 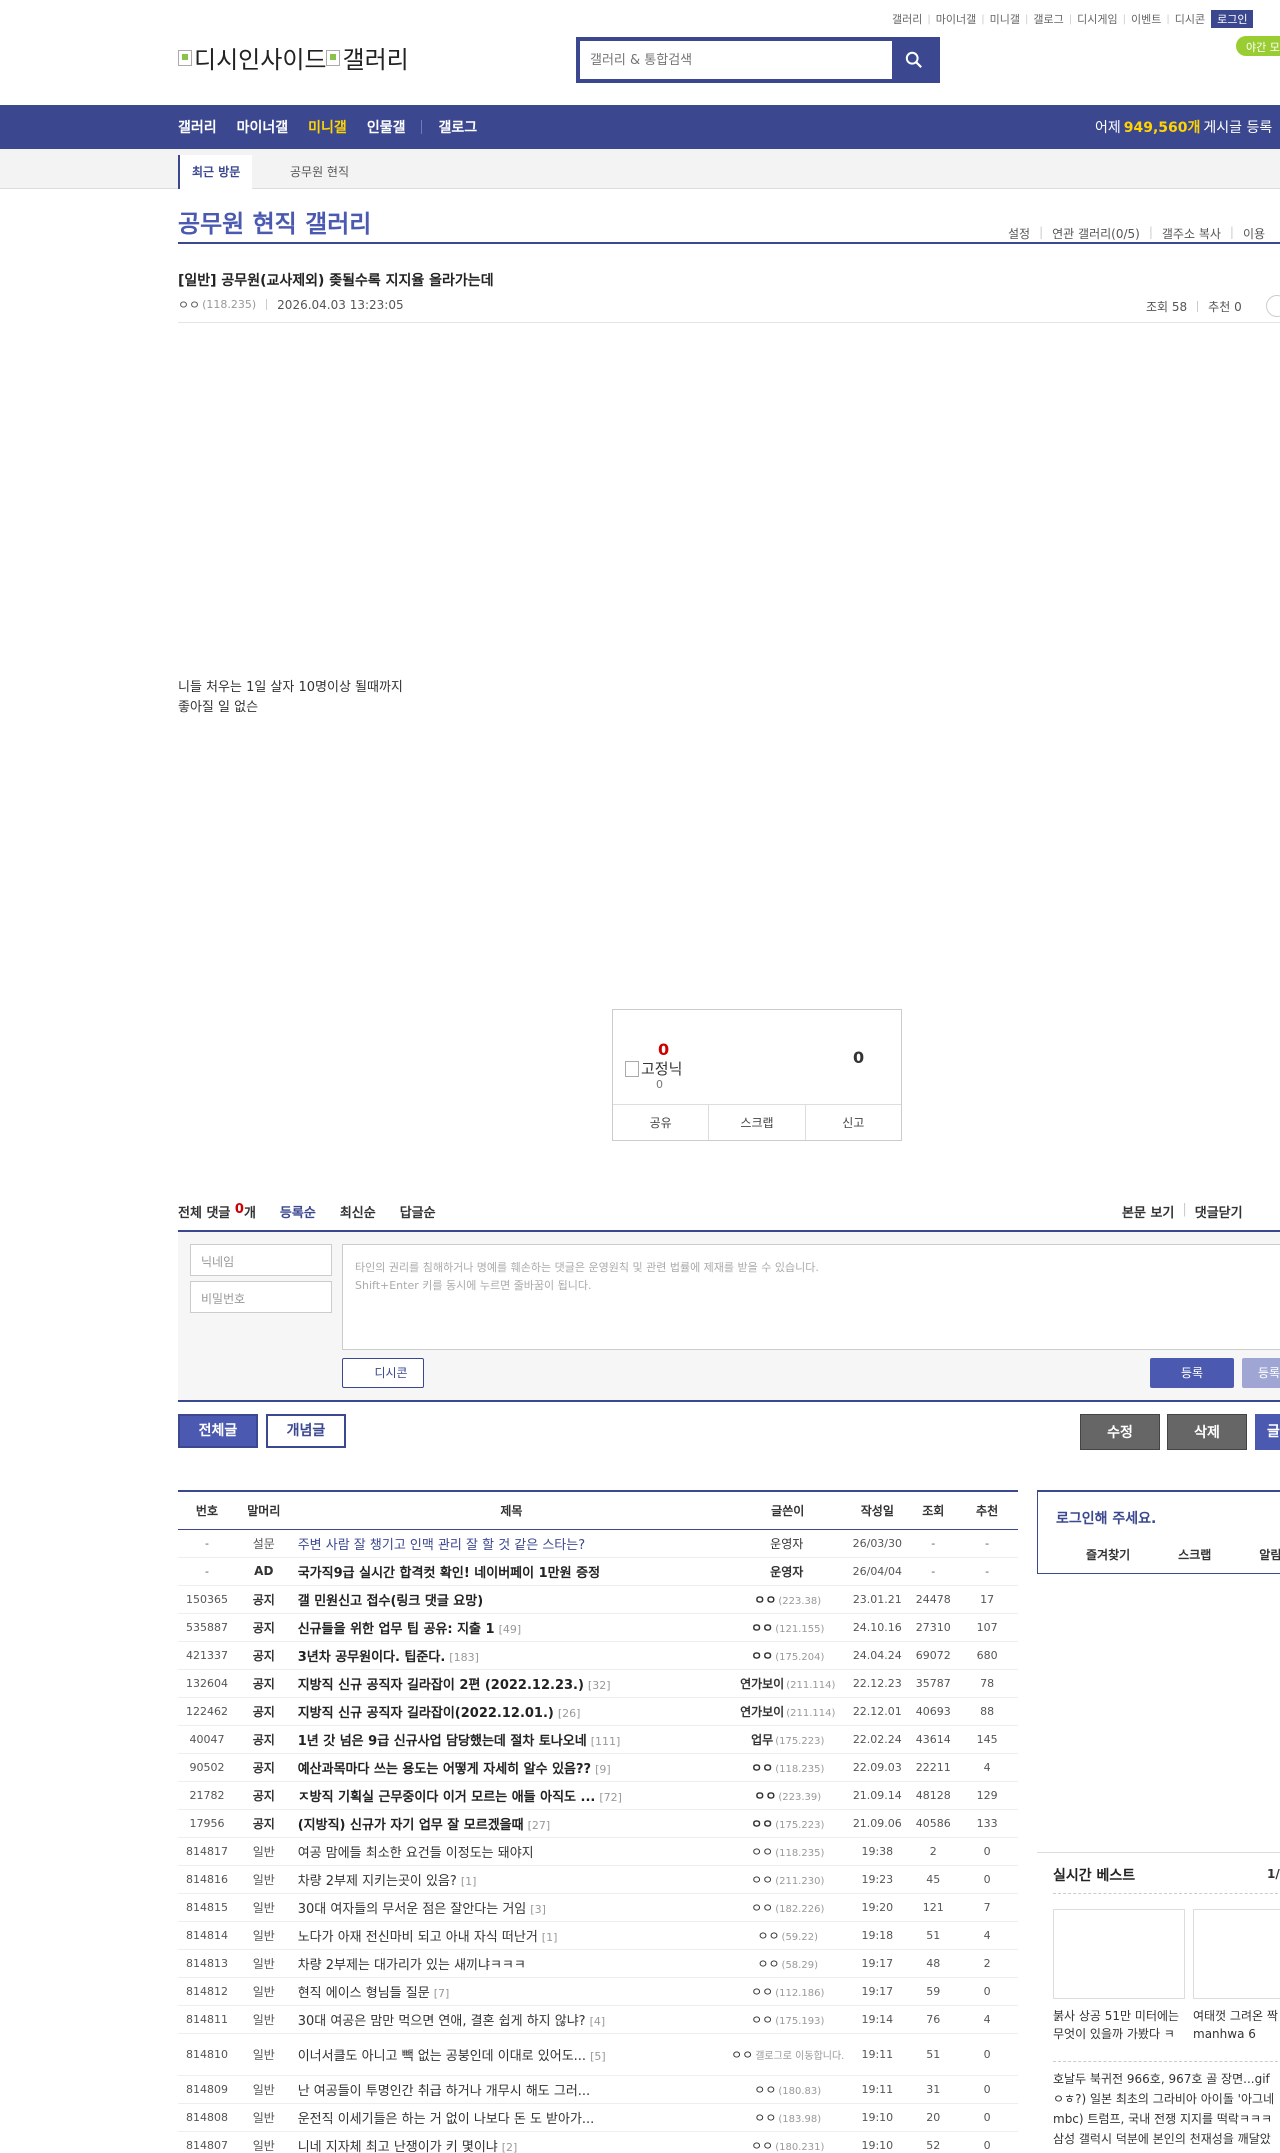 What do you see at coordinates (1096, 233) in the screenshot?
I see `related-gallery-link: 연관 갤러리(0/5)` at bounding box center [1096, 233].